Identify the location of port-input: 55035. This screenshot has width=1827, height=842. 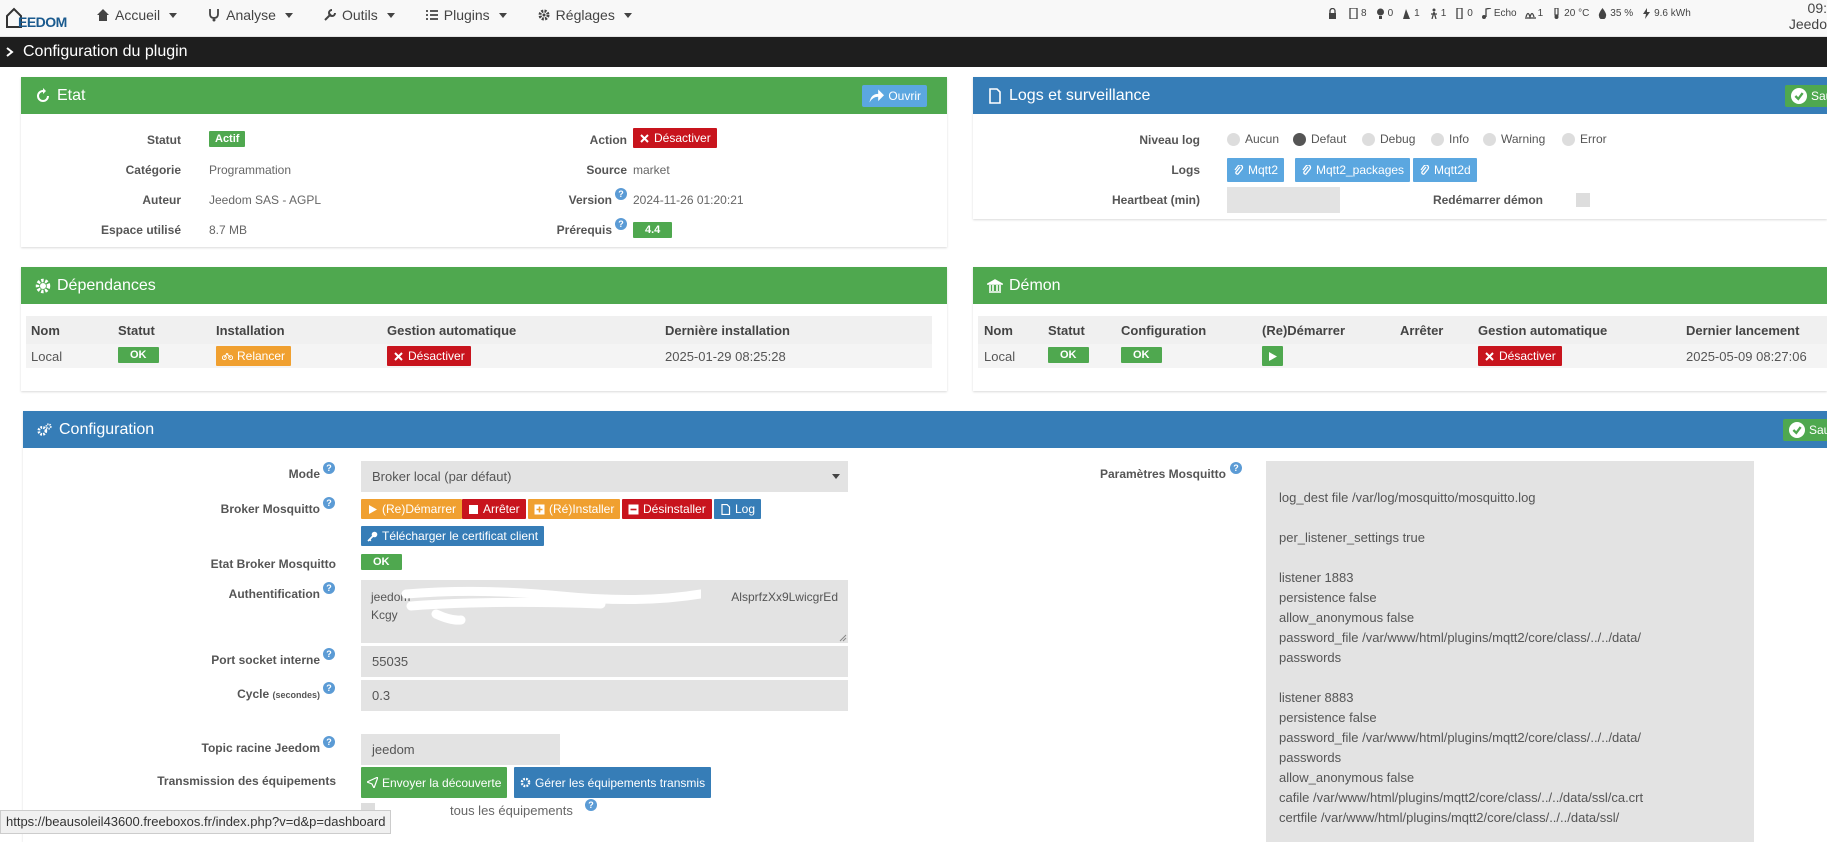
(604, 661).